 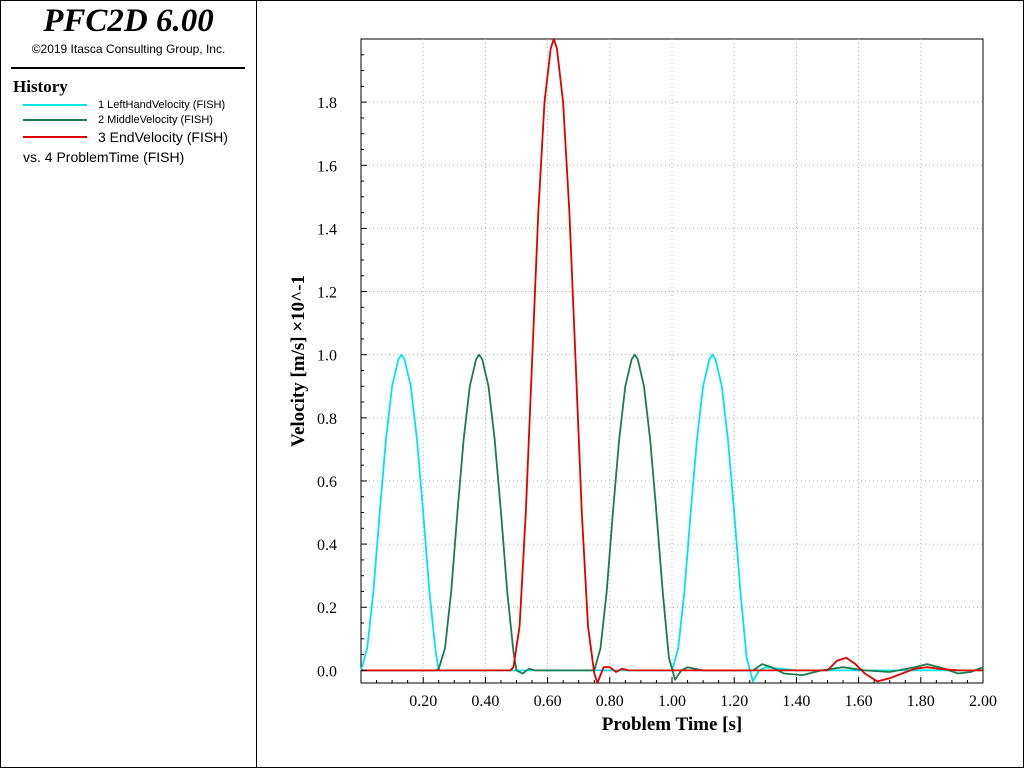 I want to click on copyright-notice: ©2019 Itasca Consulting Group, Inc., so click(x=128, y=49).